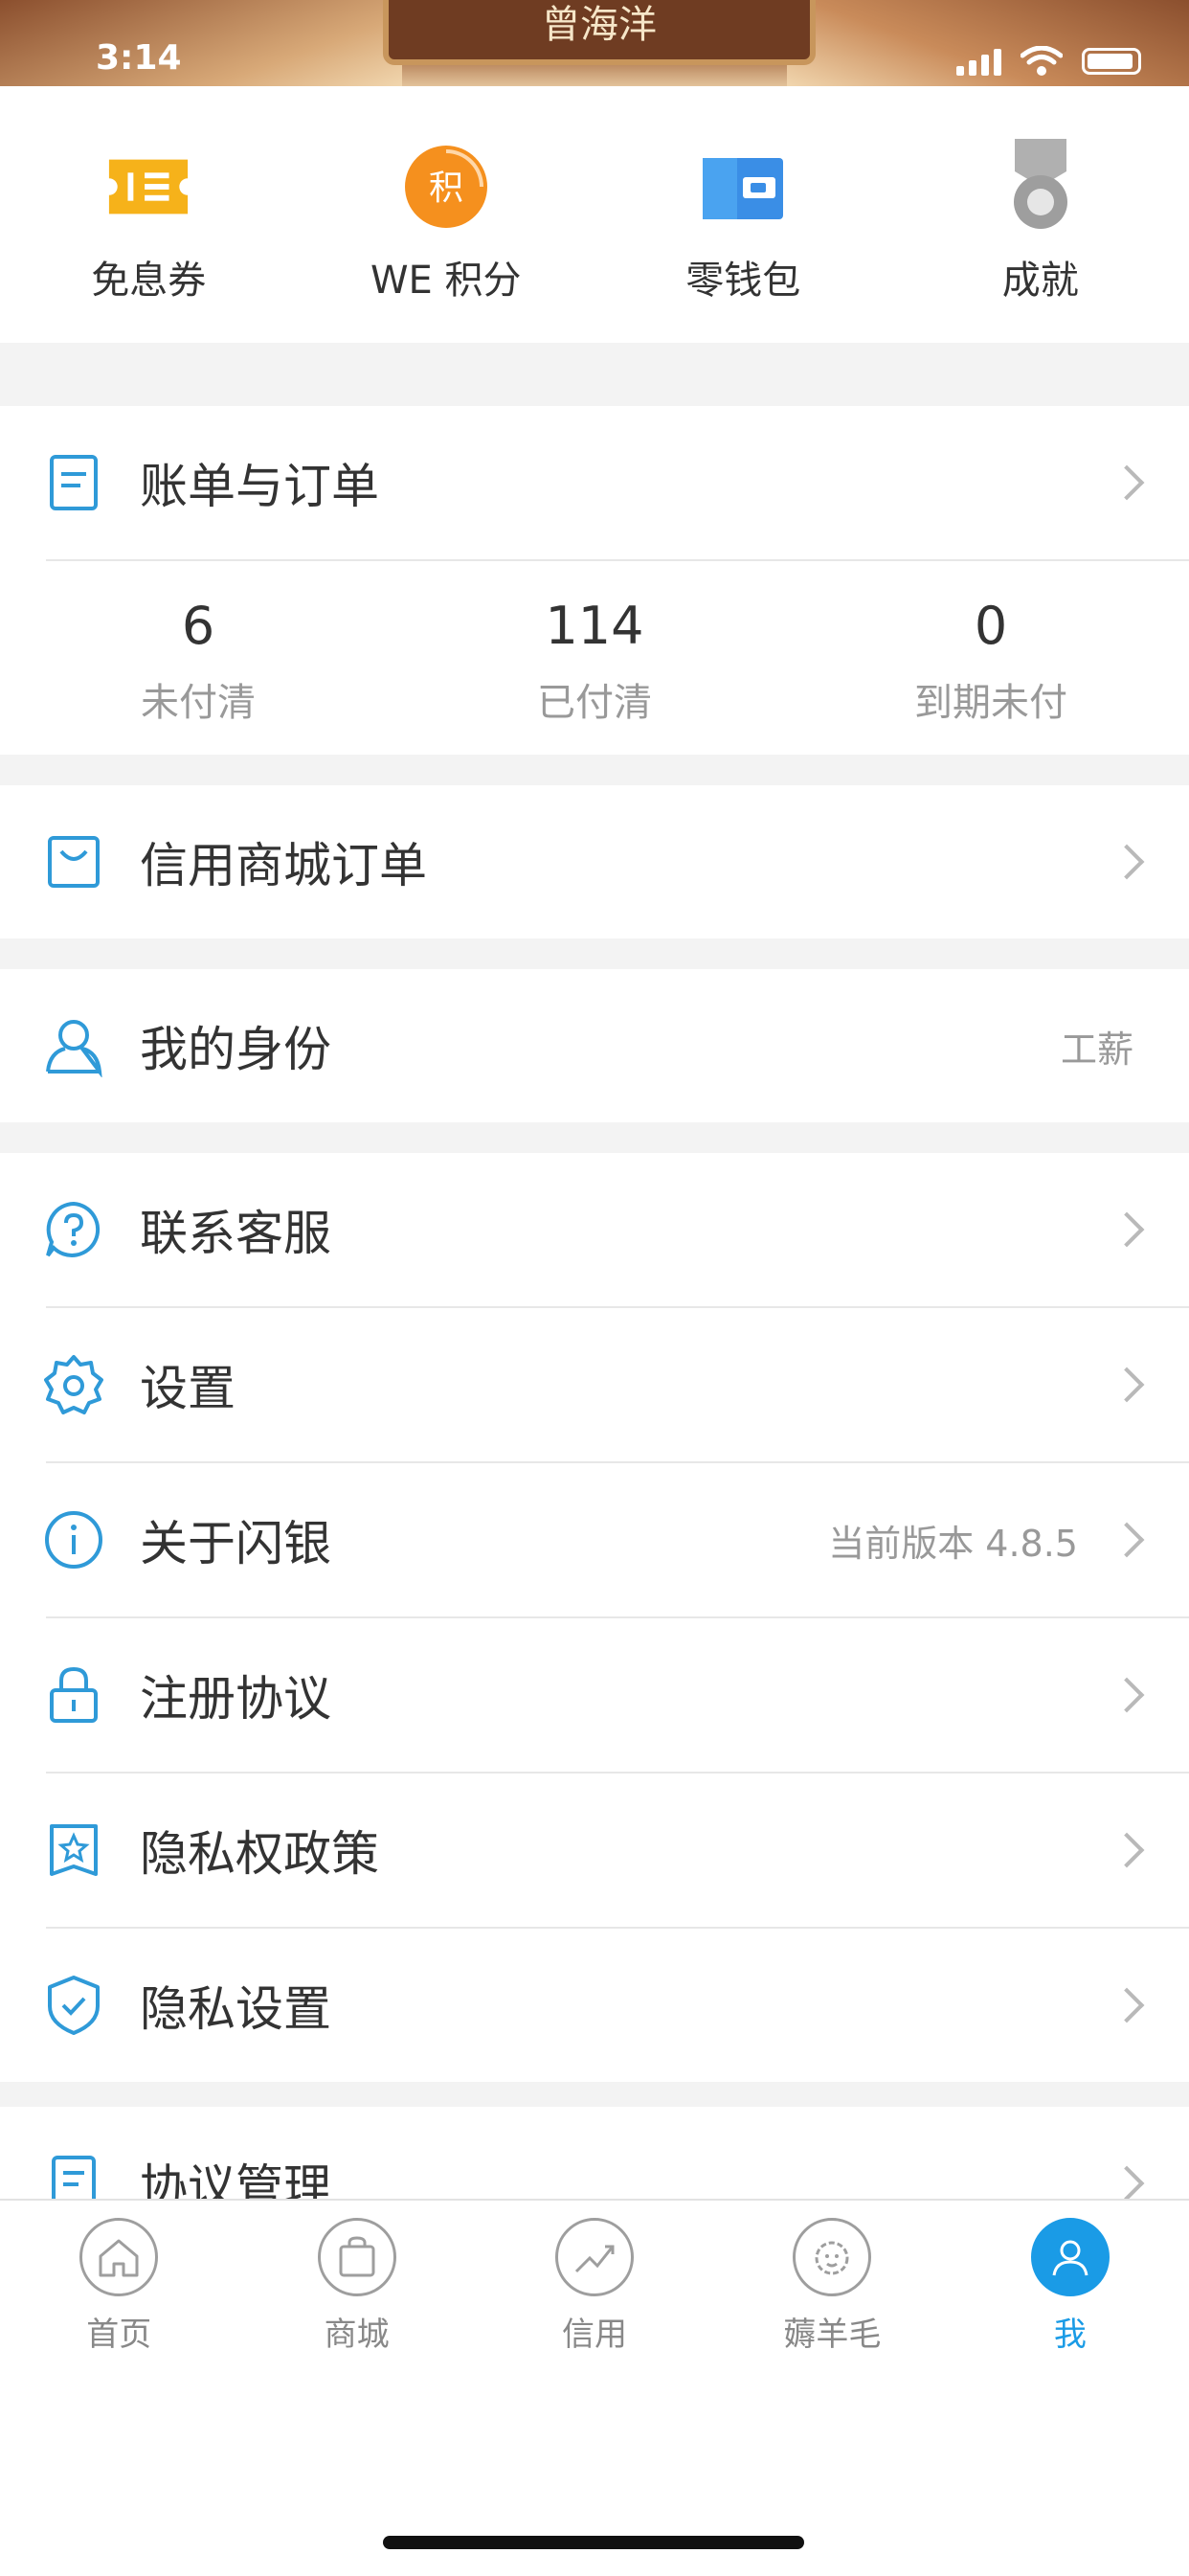  Describe the element at coordinates (594, 2257) in the screenshot. I see `trend-icon` at that location.